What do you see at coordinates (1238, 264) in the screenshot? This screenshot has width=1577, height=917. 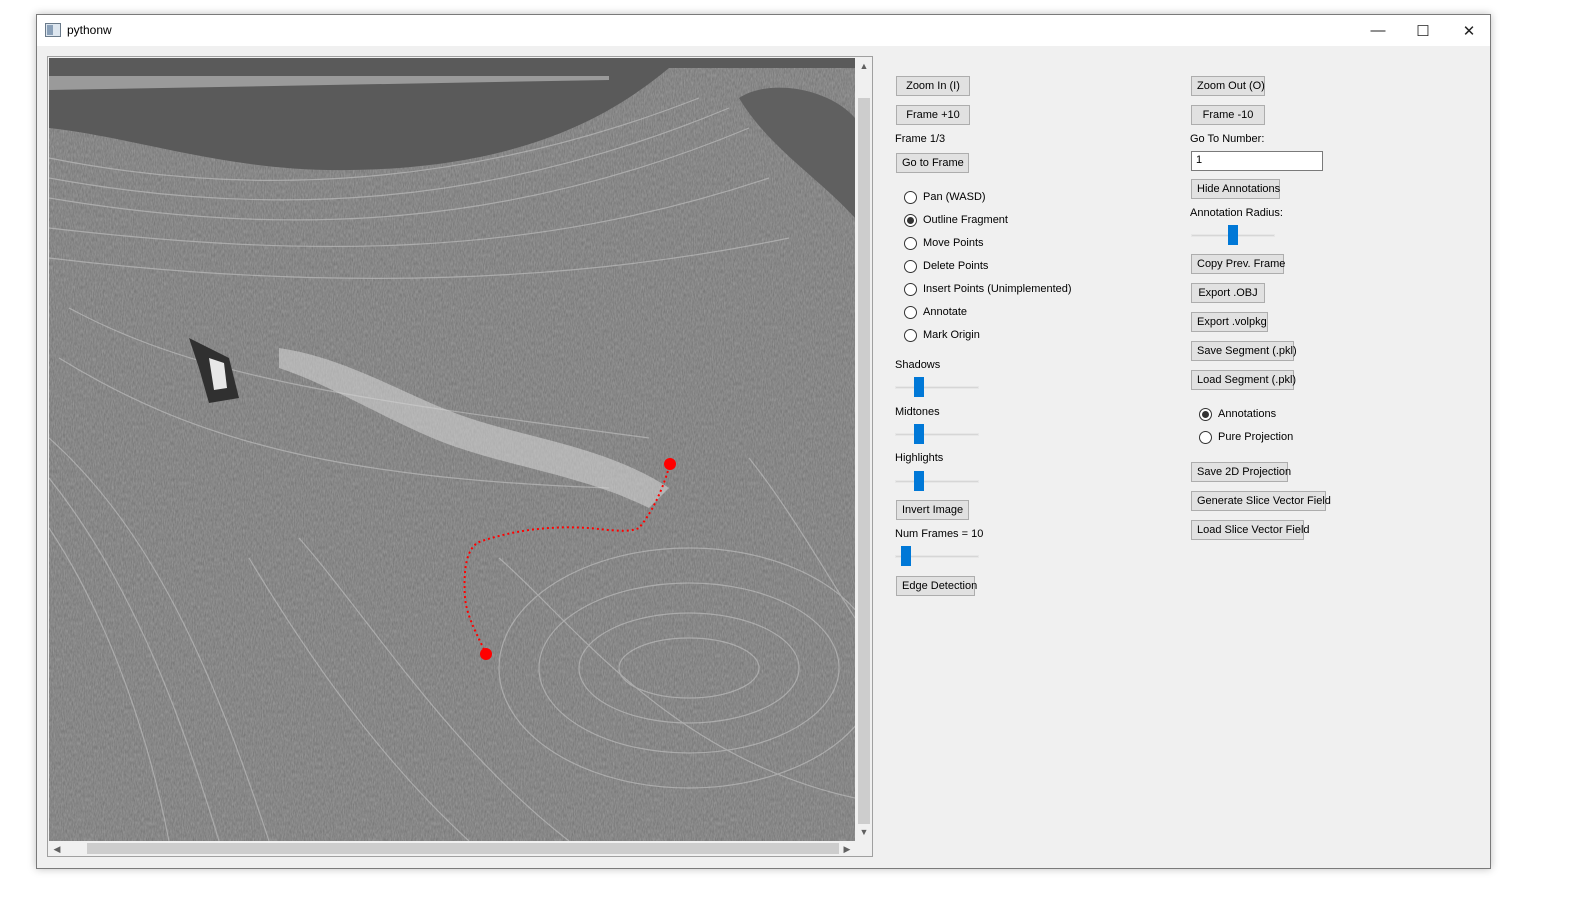 I see `copy-prev-frame-button: Copy Prev. Frame` at bounding box center [1238, 264].